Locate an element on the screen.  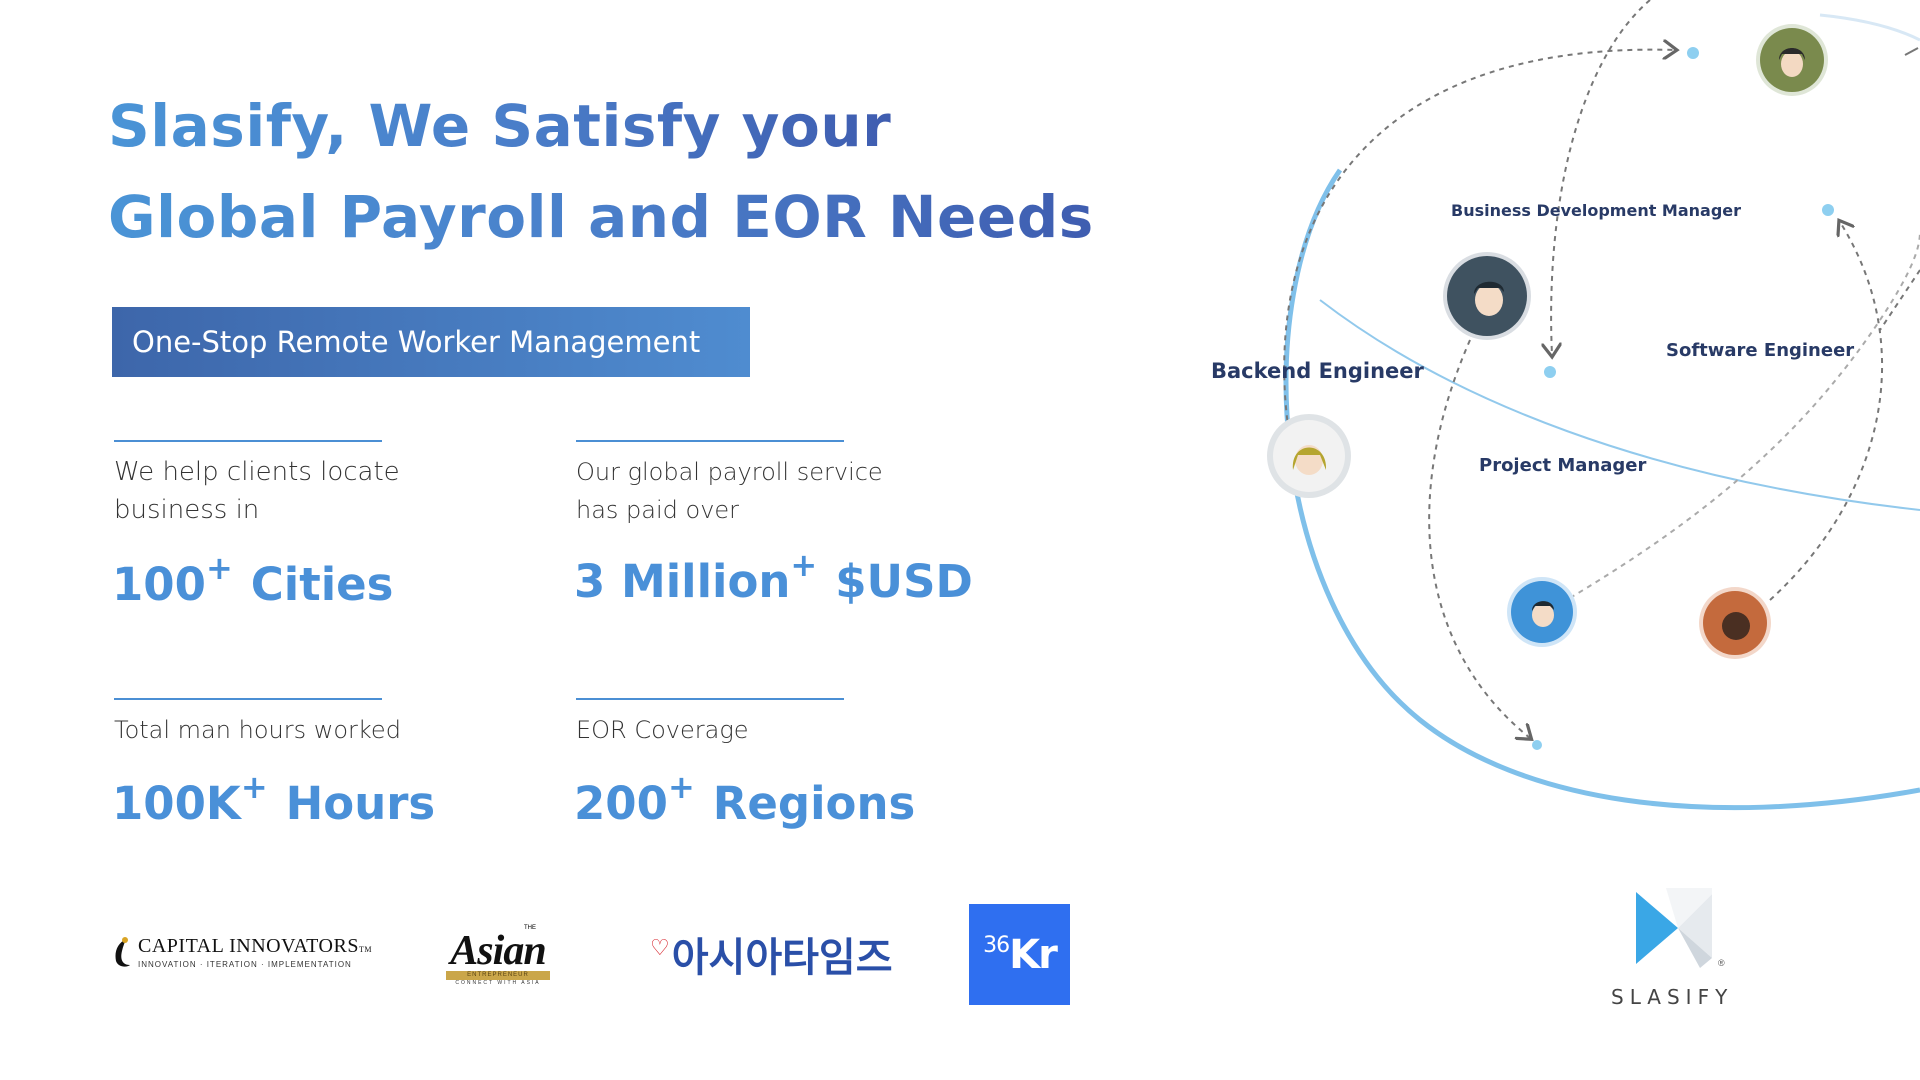
capital-innovators-mark-icon is located at coordinates (122, 952).